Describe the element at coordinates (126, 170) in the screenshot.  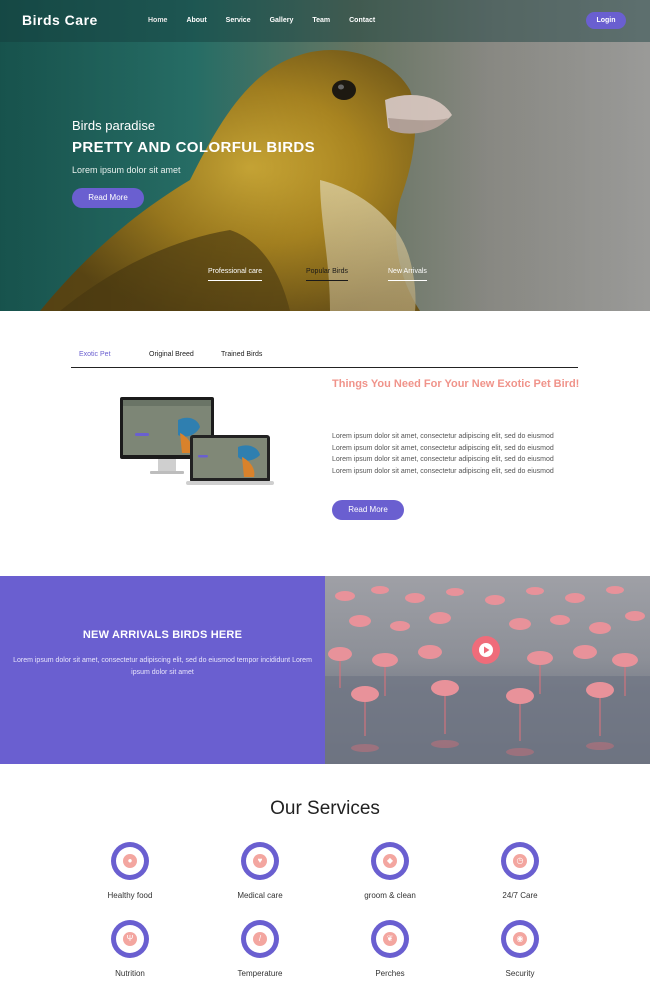
I see `hero-description: Lorem ipsum dolor sit amet` at that location.